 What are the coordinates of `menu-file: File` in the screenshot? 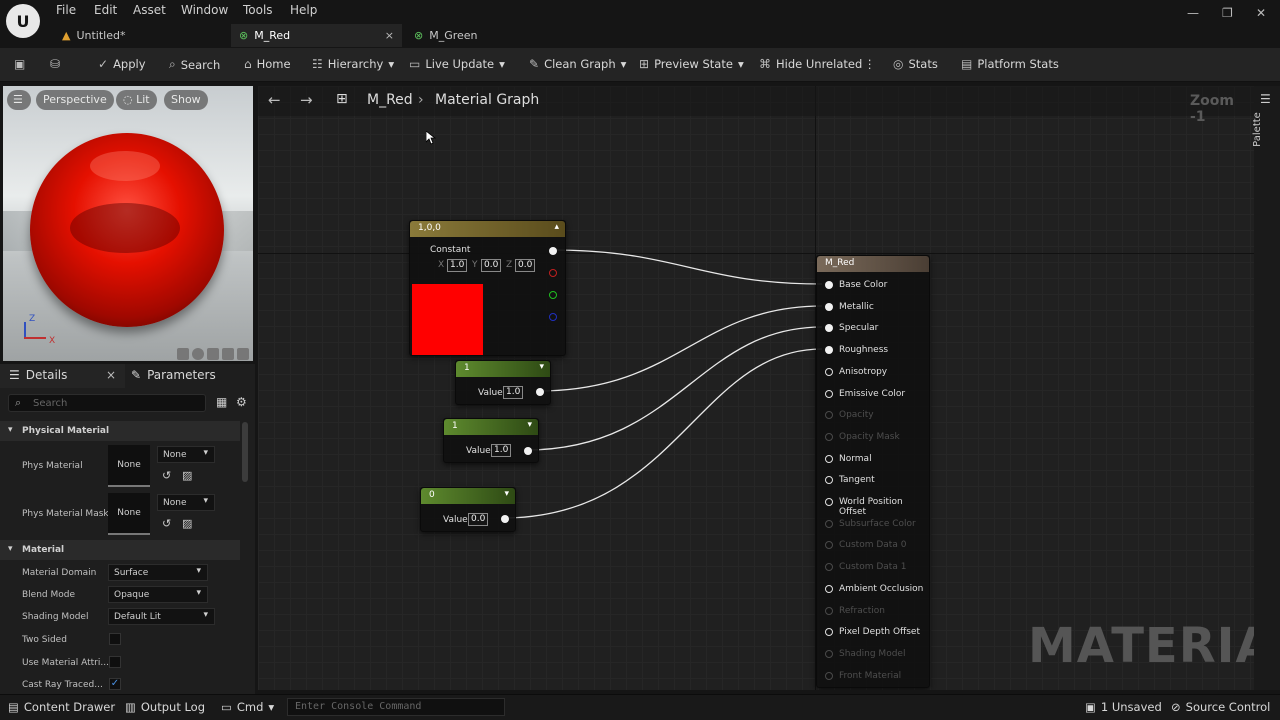 It's located at (66, 10).